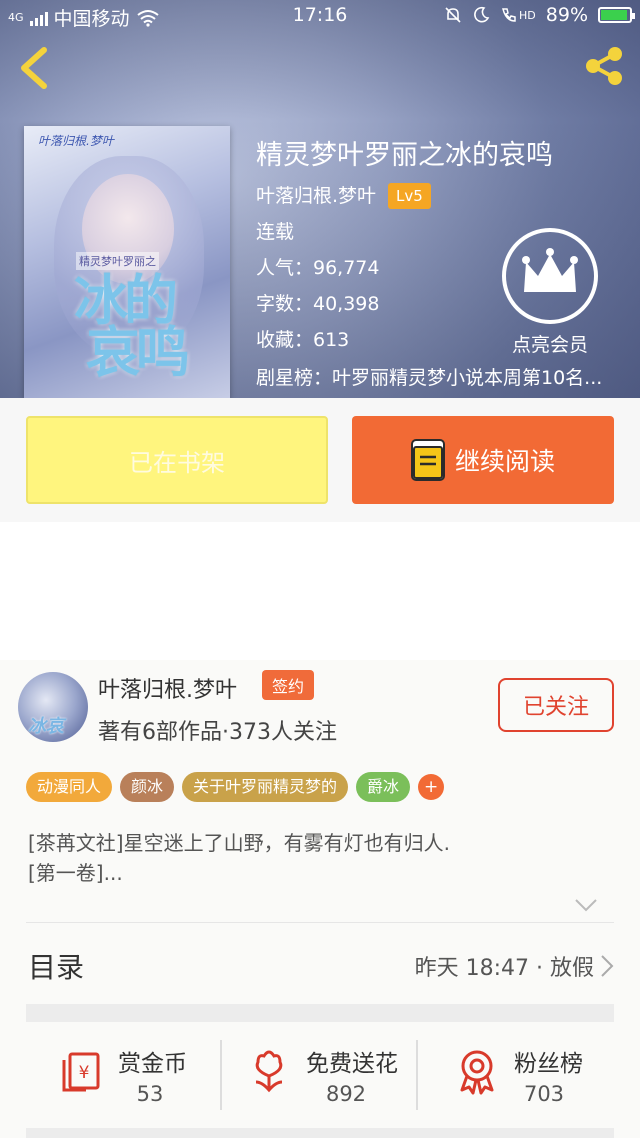 Image resolution: width=640 pixels, height=1138 pixels. What do you see at coordinates (550, 343) in the screenshot?
I see `vip-label: 点亮会员` at bounding box center [550, 343].